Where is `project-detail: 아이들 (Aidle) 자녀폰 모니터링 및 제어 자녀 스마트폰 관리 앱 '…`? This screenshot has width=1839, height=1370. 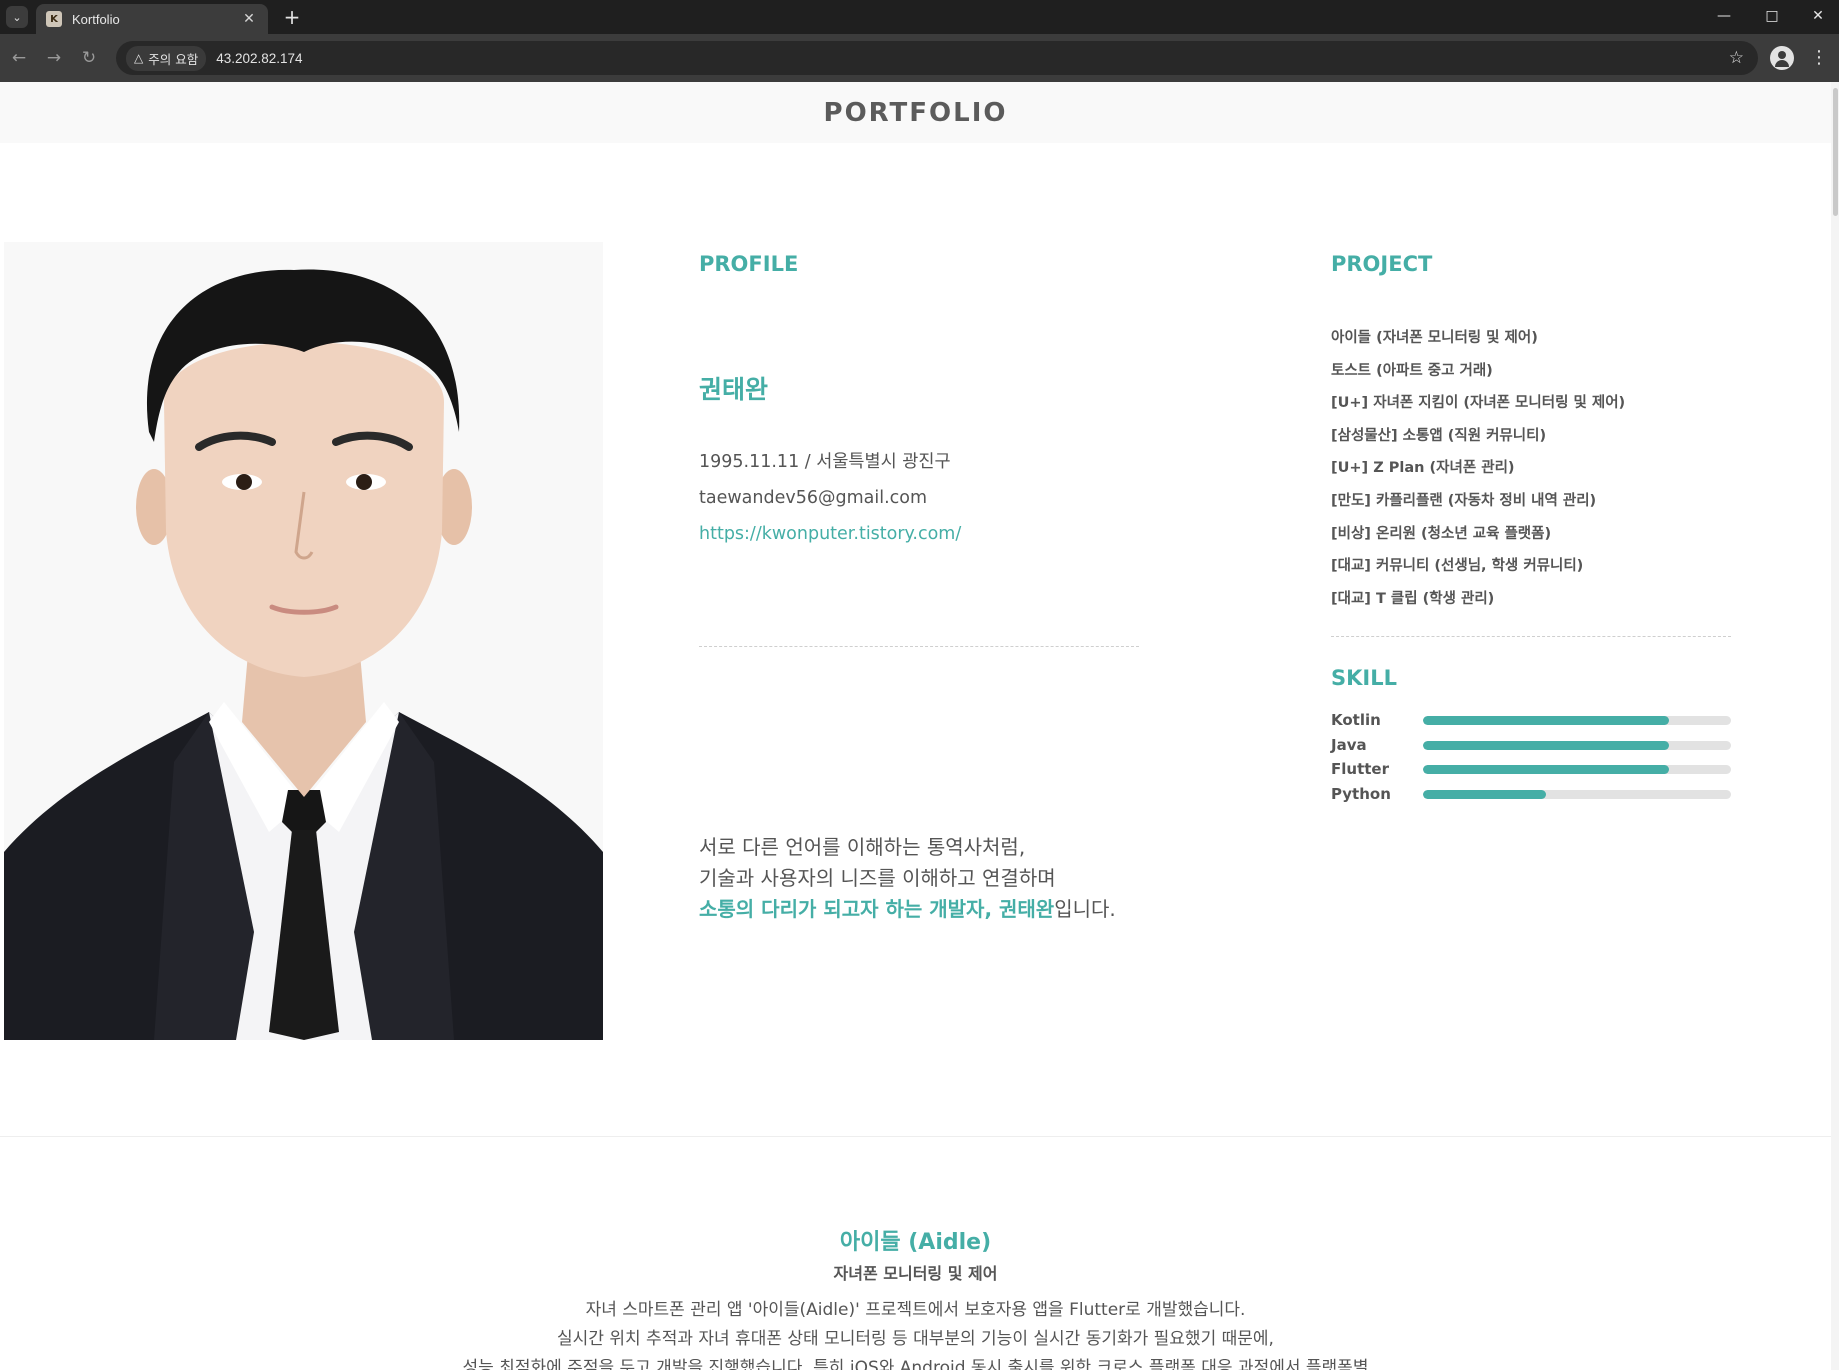 project-detail: 아이들 (Aidle) 자녀폰 모니터링 및 제어 자녀 스마트폰 관리 앱 '… is located at coordinates (915, 1297).